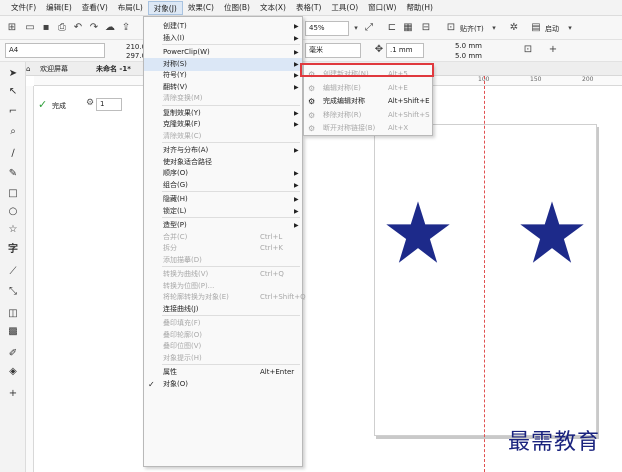 The width and height of the screenshot is (622, 472). What do you see at coordinates (42, 104) in the screenshot?
I see `check-icon: ✓` at bounding box center [42, 104].